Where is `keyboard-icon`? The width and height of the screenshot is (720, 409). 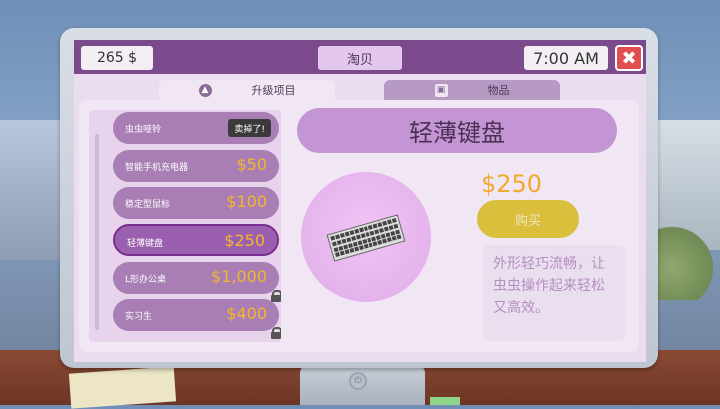
keyboard-icon is located at coordinates (366, 238).